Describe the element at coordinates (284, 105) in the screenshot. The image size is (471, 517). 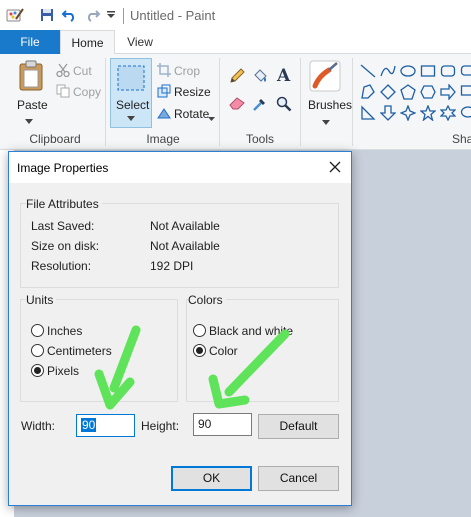
I see `magnifier-icon` at that location.